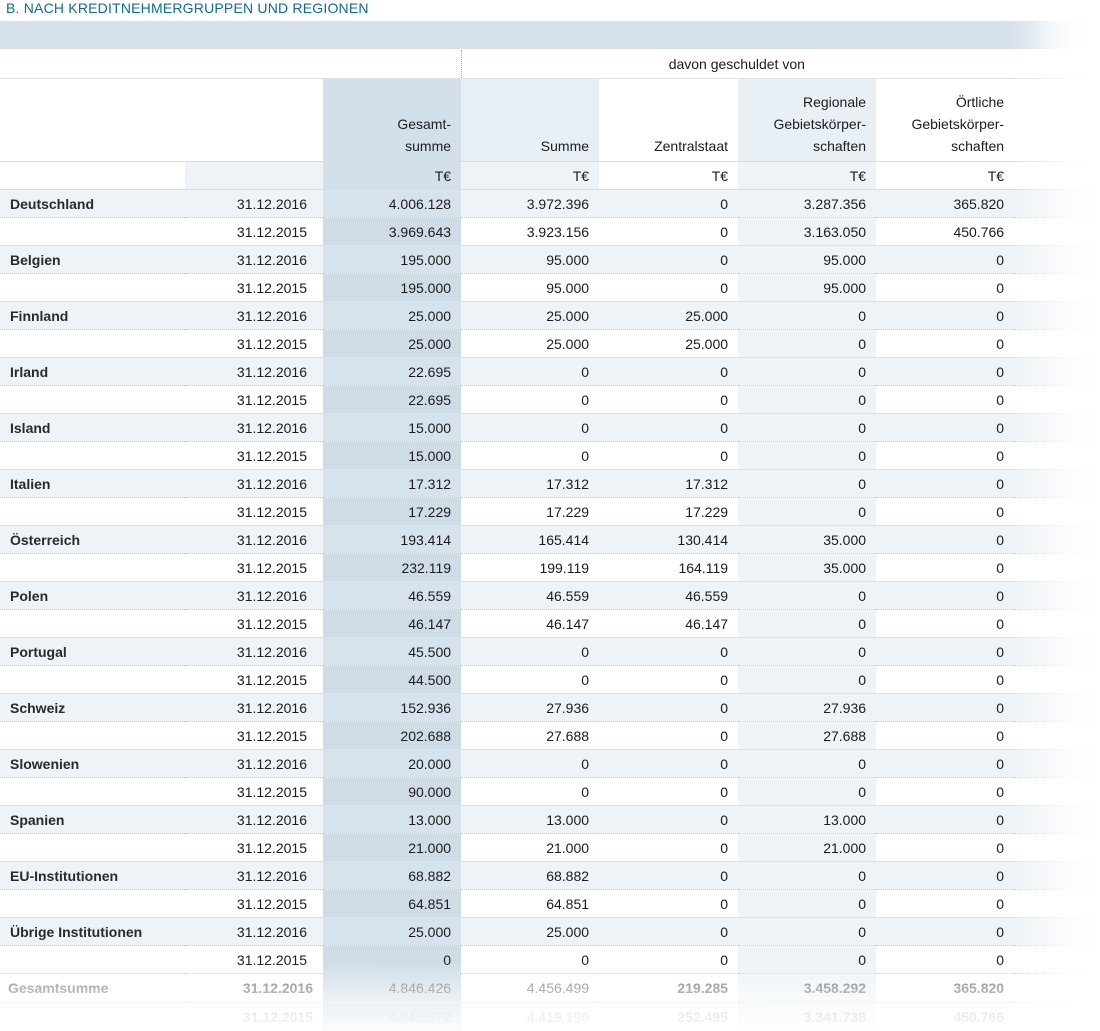 The height and width of the screenshot is (1031, 1100). What do you see at coordinates (392, 315) in the screenshot?
I see `cell-gesamtsumme: 25.000` at bounding box center [392, 315].